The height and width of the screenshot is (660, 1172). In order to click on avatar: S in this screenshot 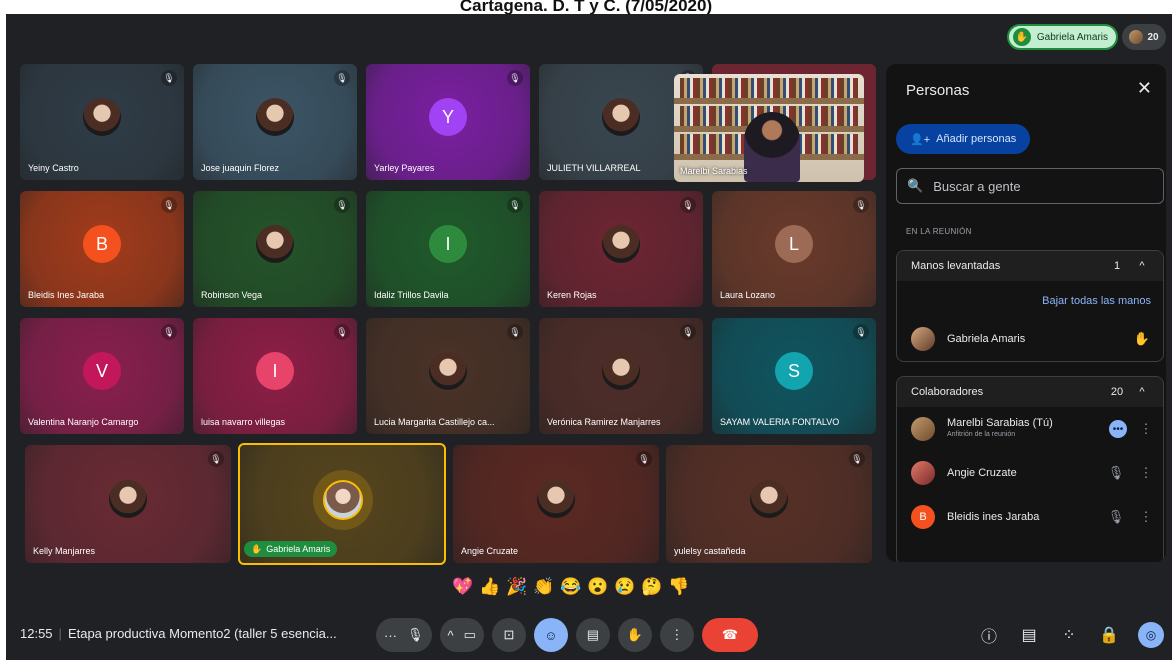, I will do `click(794, 371)`.